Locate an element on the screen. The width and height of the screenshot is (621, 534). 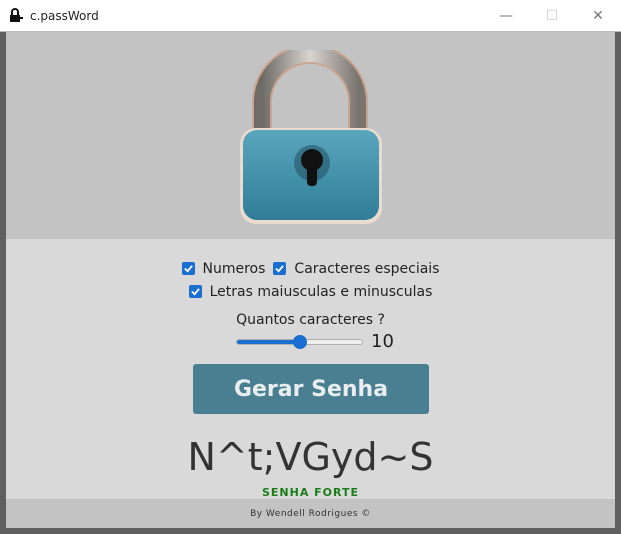
especiais-checkbox is located at coordinates (280, 268).